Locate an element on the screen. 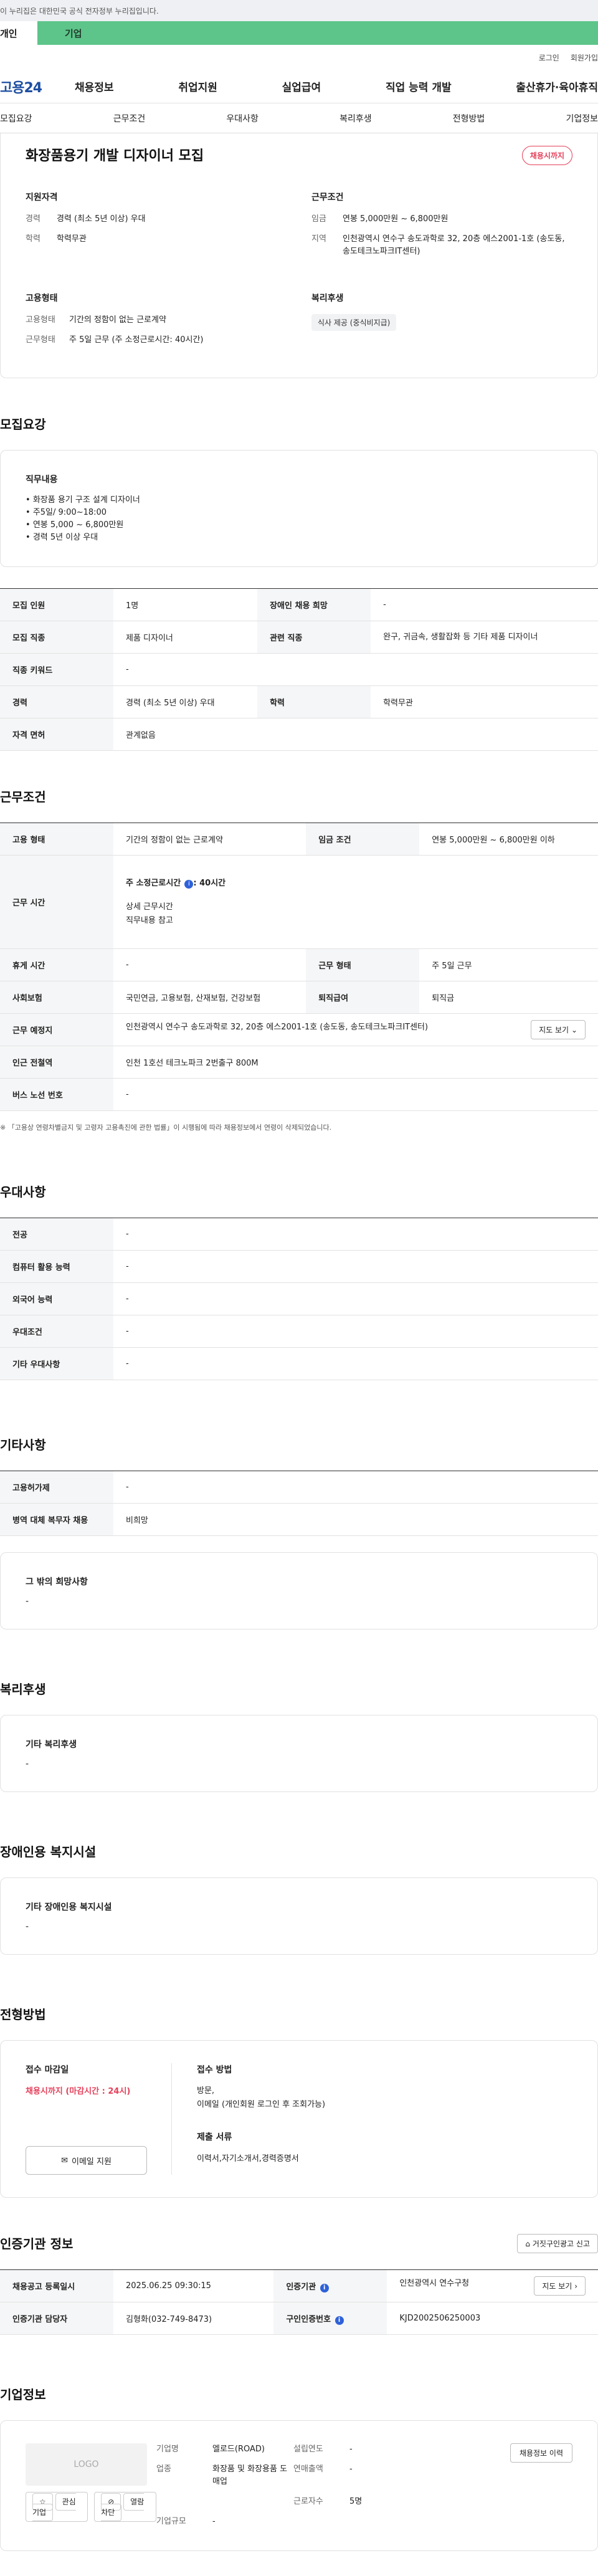 The width and height of the screenshot is (598, 2576). home-icon: ⌂ is located at coordinates (528, 2244).